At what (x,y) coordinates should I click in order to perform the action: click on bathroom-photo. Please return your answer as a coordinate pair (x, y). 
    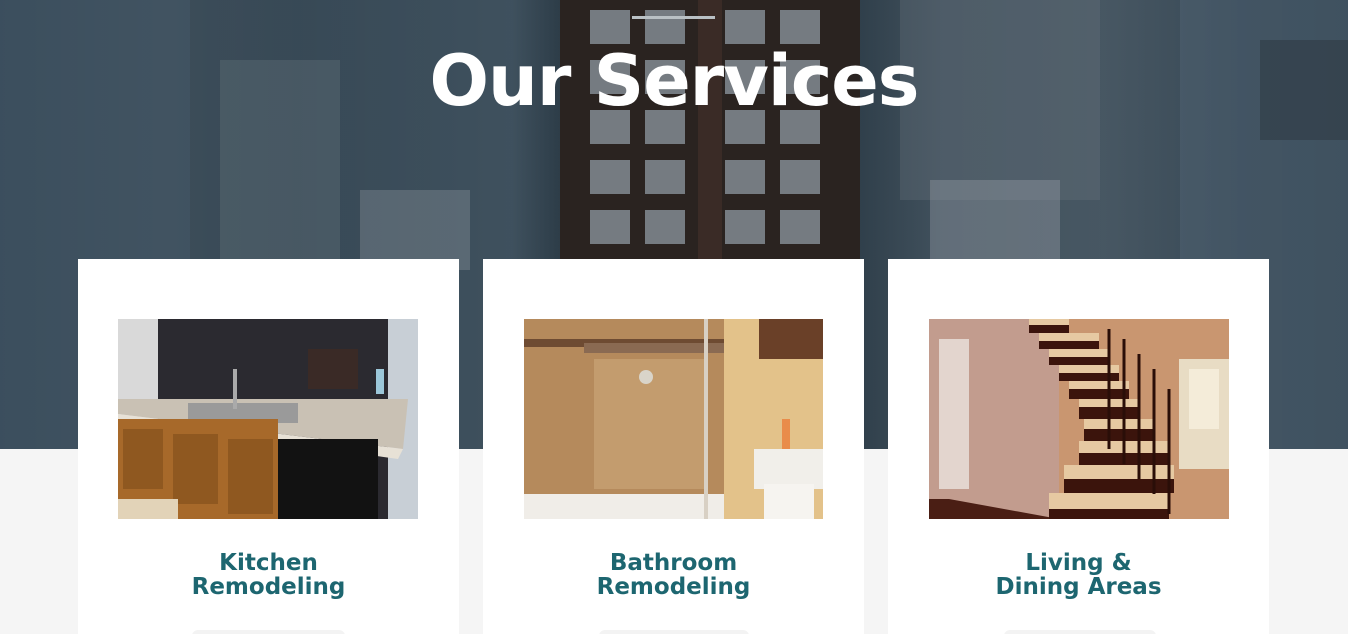
    Looking at the image, I should click on (674, 419).